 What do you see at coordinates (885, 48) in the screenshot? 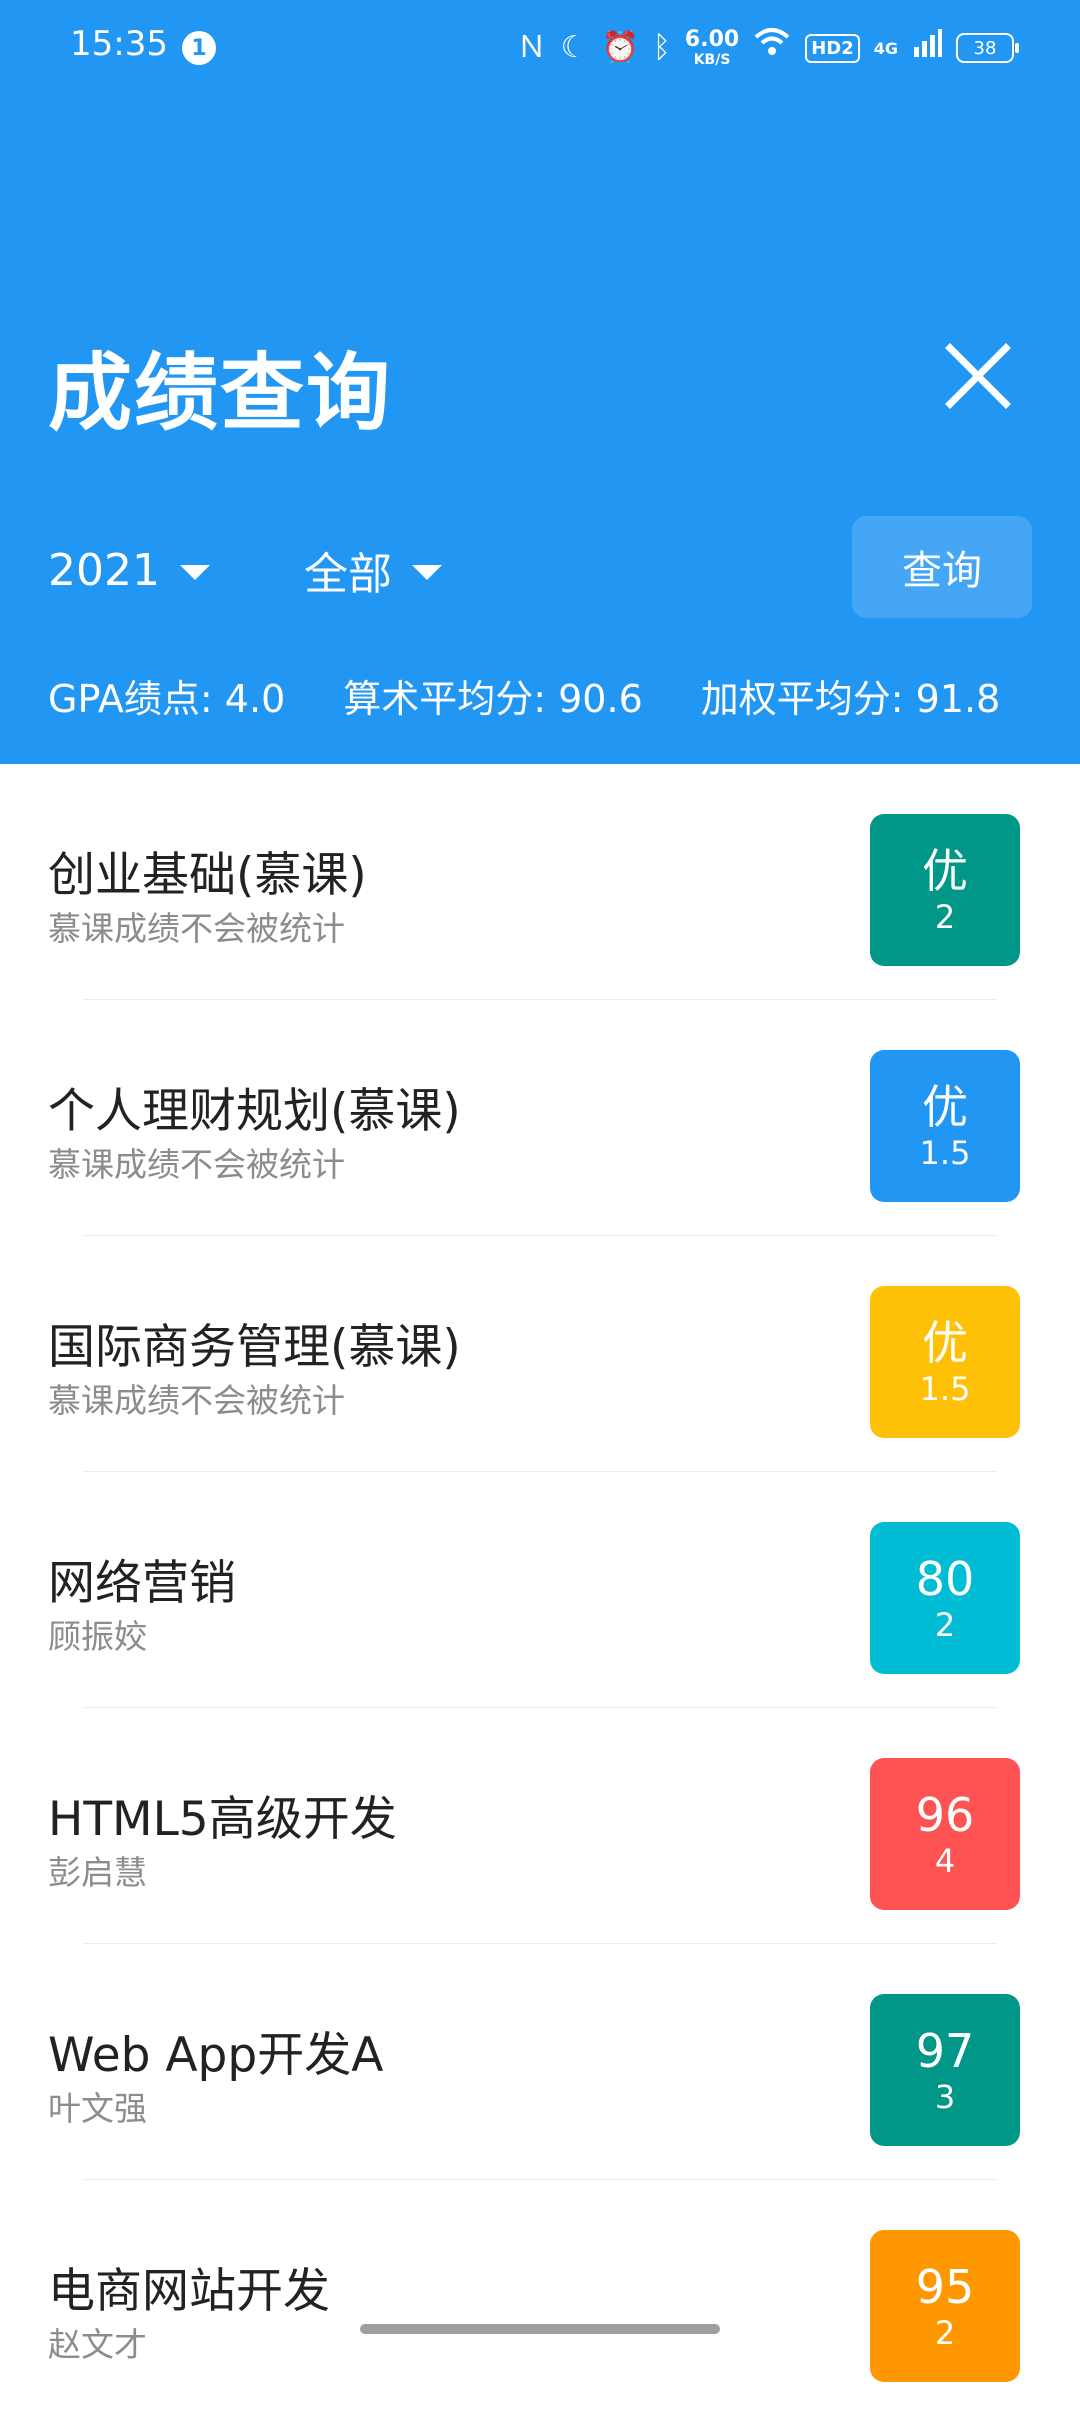
I see `network-type: 4G` at bounding box center [885, 48].